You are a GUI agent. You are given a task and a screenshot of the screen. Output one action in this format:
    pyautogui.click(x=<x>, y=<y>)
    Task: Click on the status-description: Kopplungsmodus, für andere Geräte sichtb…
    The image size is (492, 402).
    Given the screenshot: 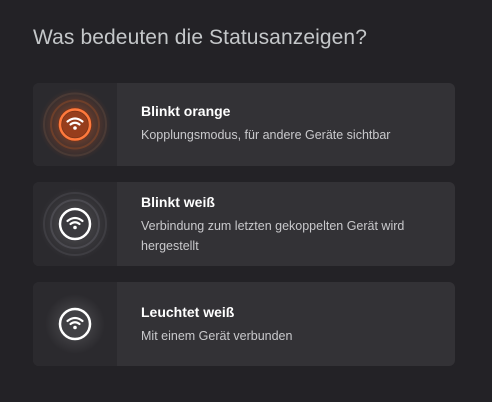 What is the action you would take?
    pyautogui.click(x=266, y=135)
    